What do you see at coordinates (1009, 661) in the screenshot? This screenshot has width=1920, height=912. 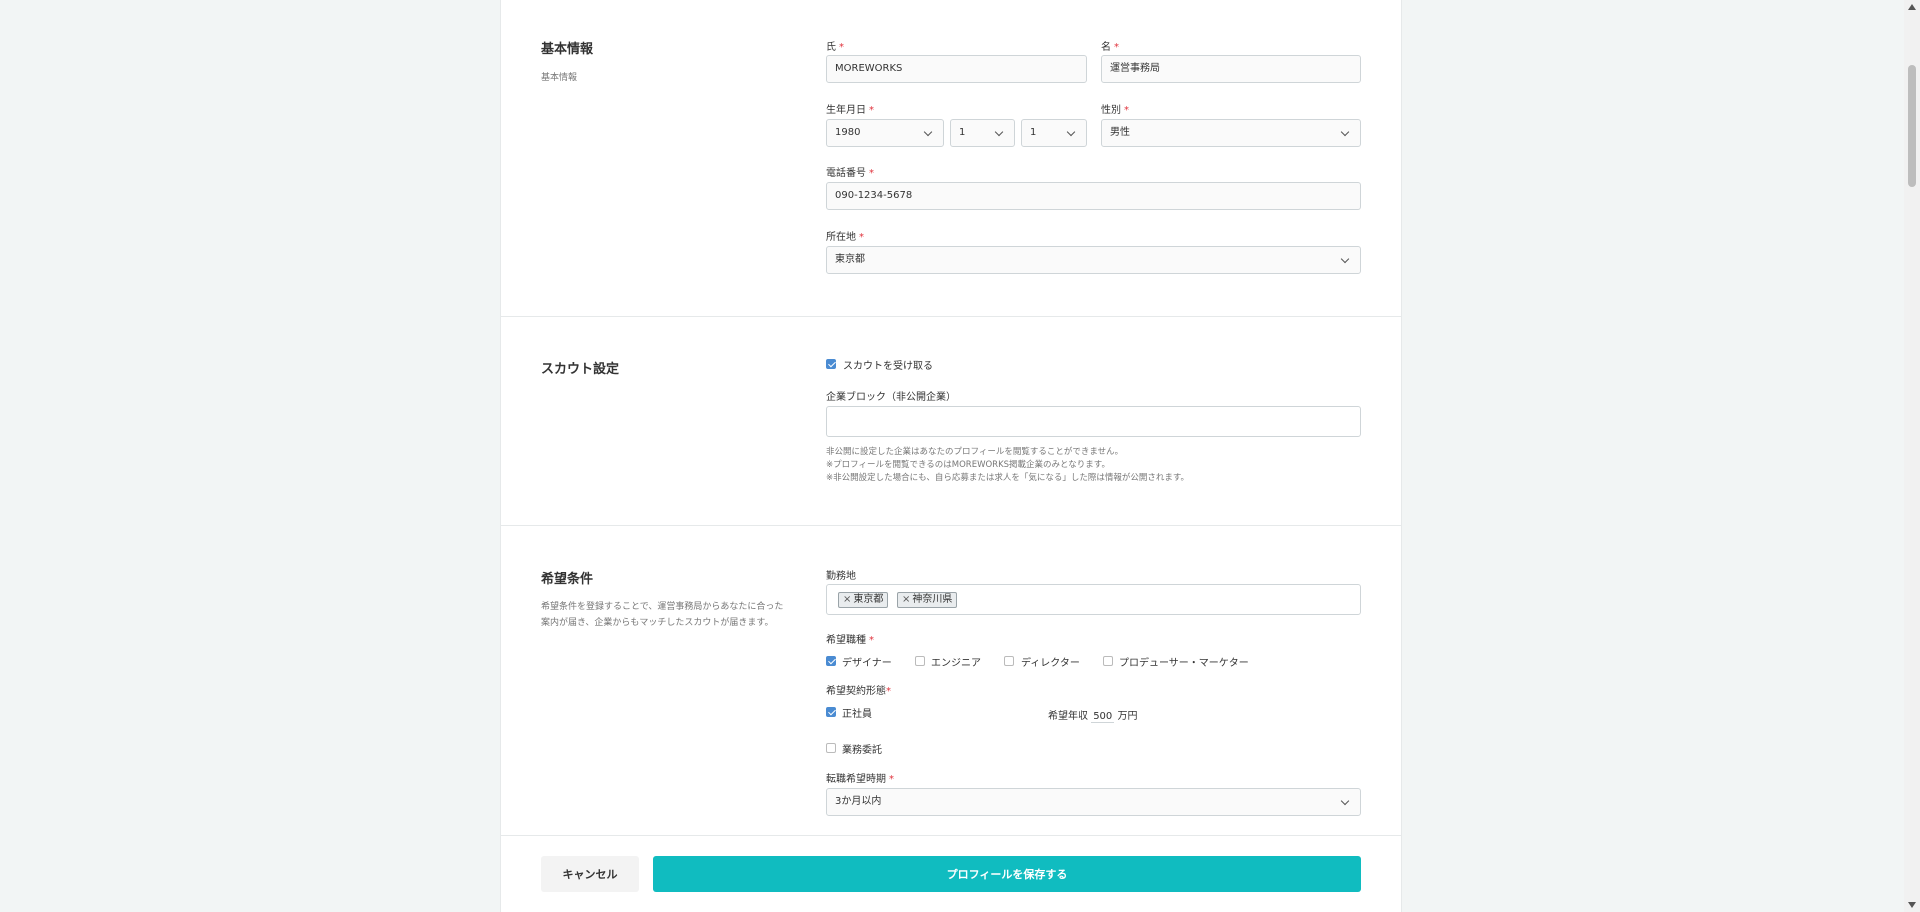 I see `job-director-checkbox` at bounding box center [1009, 661].